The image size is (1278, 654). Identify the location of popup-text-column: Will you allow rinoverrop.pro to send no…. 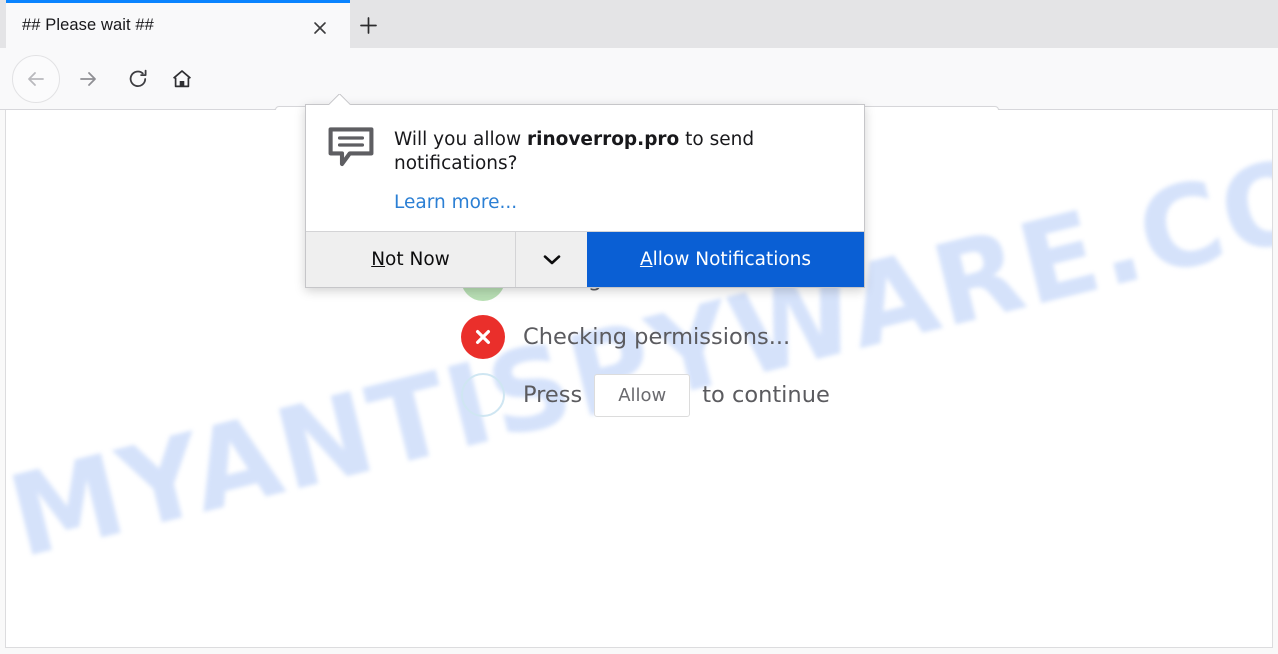
(618, 170).